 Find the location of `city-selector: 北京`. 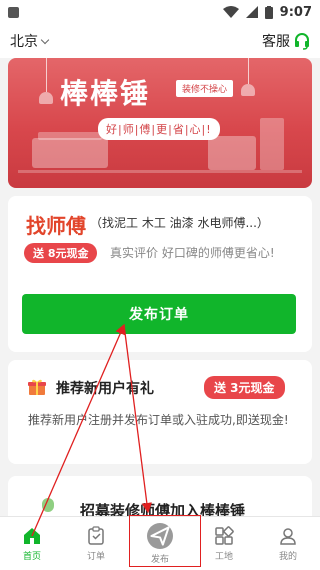

city-selector: 北京 is located at coordinates (30, 41).